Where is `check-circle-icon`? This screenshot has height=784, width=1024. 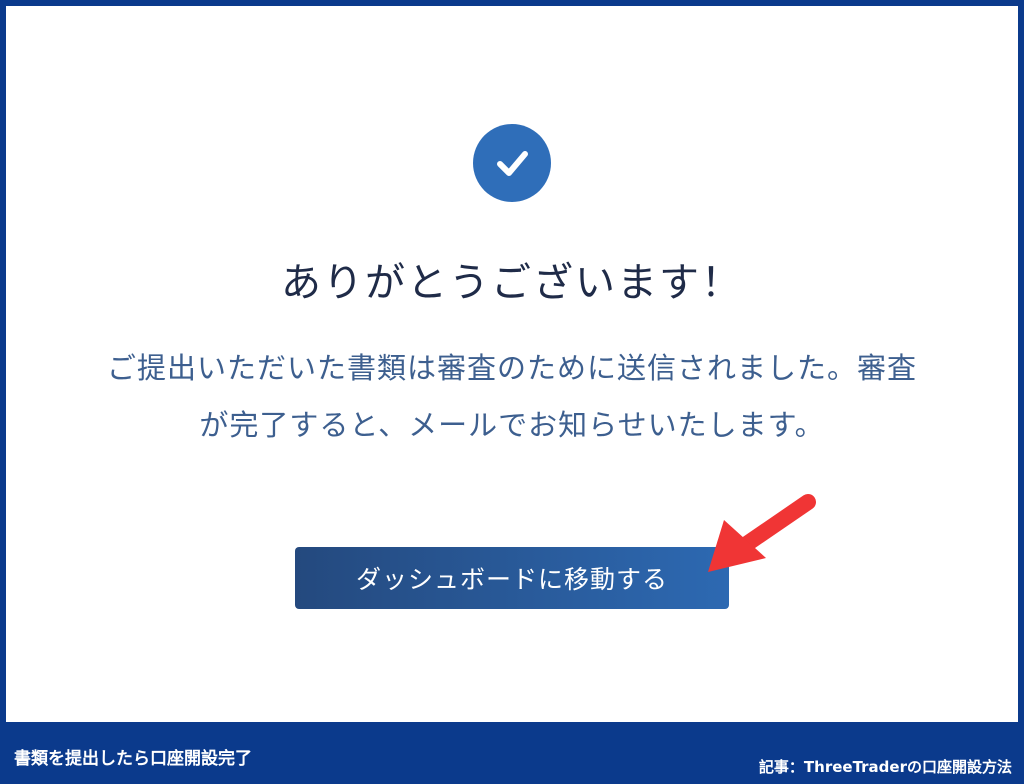
check-circle-icon is located at coordinates (512, 163).